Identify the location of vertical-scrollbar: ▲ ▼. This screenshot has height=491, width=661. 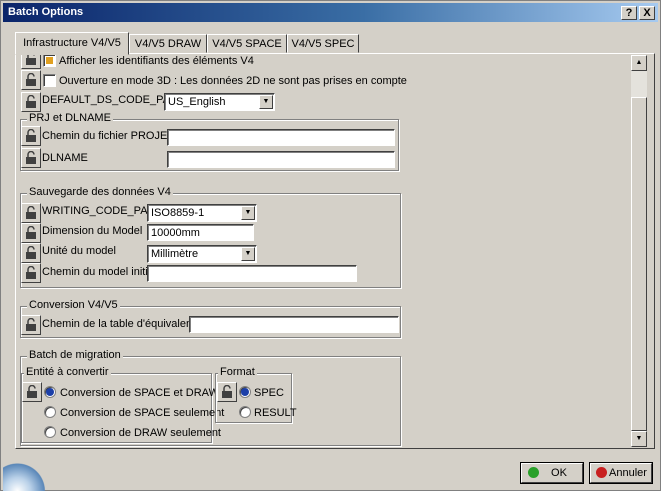
(639, 251).